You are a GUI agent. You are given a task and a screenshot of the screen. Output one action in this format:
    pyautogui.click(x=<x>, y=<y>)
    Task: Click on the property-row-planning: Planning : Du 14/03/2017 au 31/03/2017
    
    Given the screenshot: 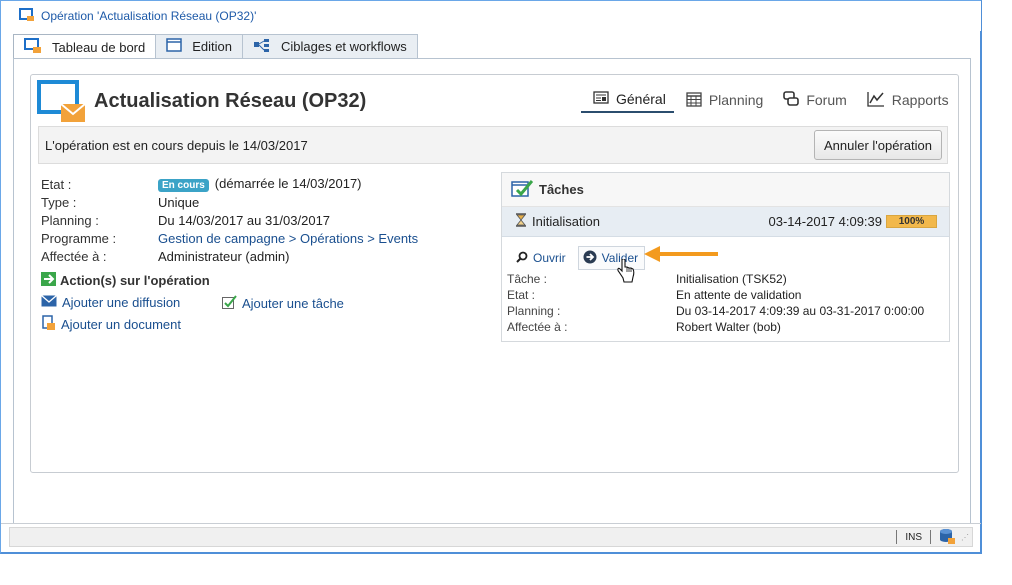 What is the action you would take?
    pyautogui.click(x=229, y=220)
    